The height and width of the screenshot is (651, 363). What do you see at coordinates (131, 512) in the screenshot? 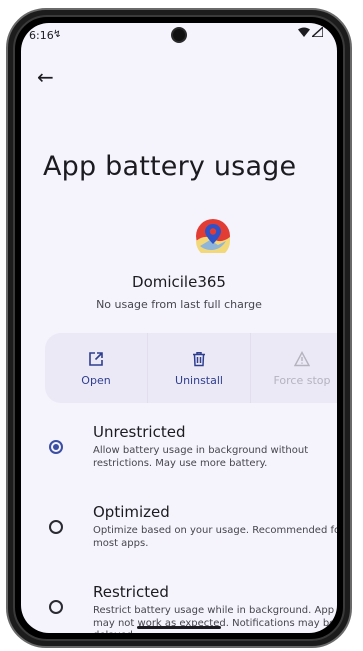
I see `option-title: Optimized` at bounding box center [131, 512].